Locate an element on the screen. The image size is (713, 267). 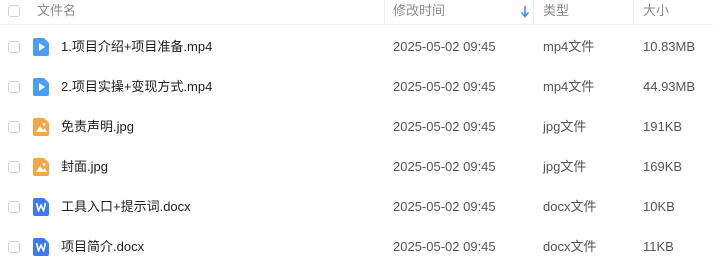
file-name: 项目简介.docx is located at coordinates (102, 247).